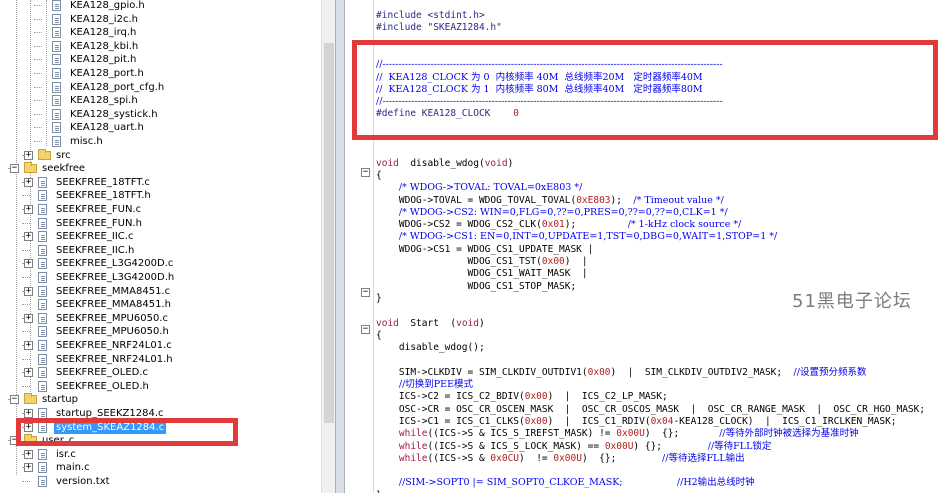 This screenshot has width=939, height=493. What do you see at coordinates (167, 6) in the screenshot?
I see `tree-file: KEA128_gpio.h` at bounding box center [167, 6].